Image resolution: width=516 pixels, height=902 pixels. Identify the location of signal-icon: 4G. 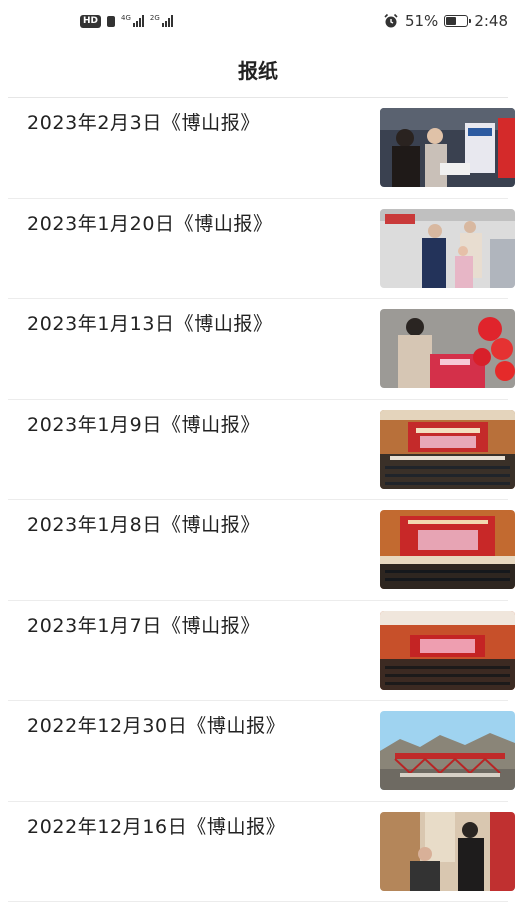
(132, 21).